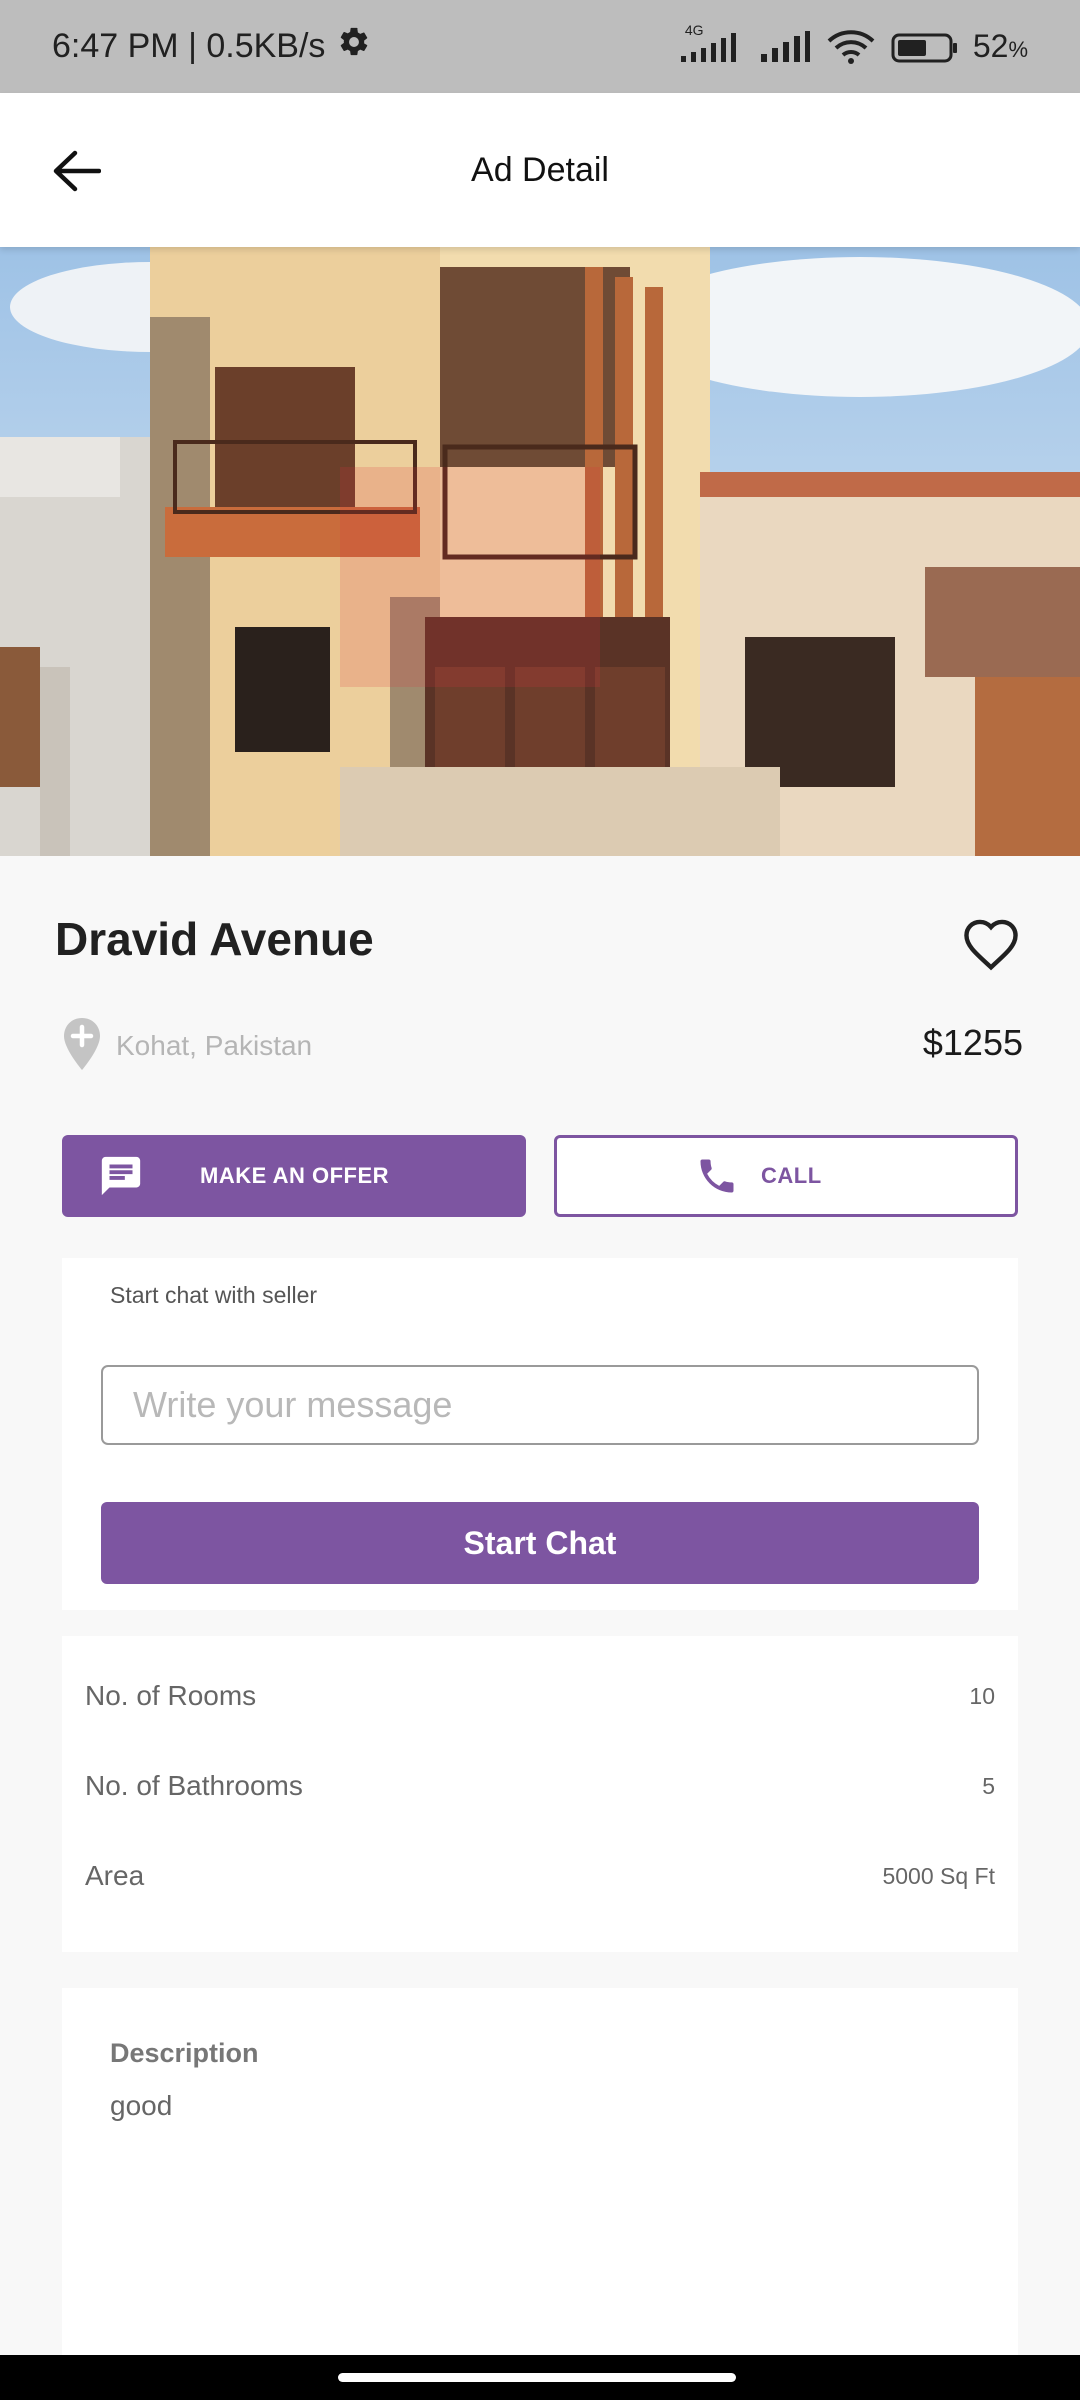 The width and height of the screenshot is (1080, 2400). Describe the element at coordinates (982, 1695) in the screenshot. I see `spec-value: 10` at that location.